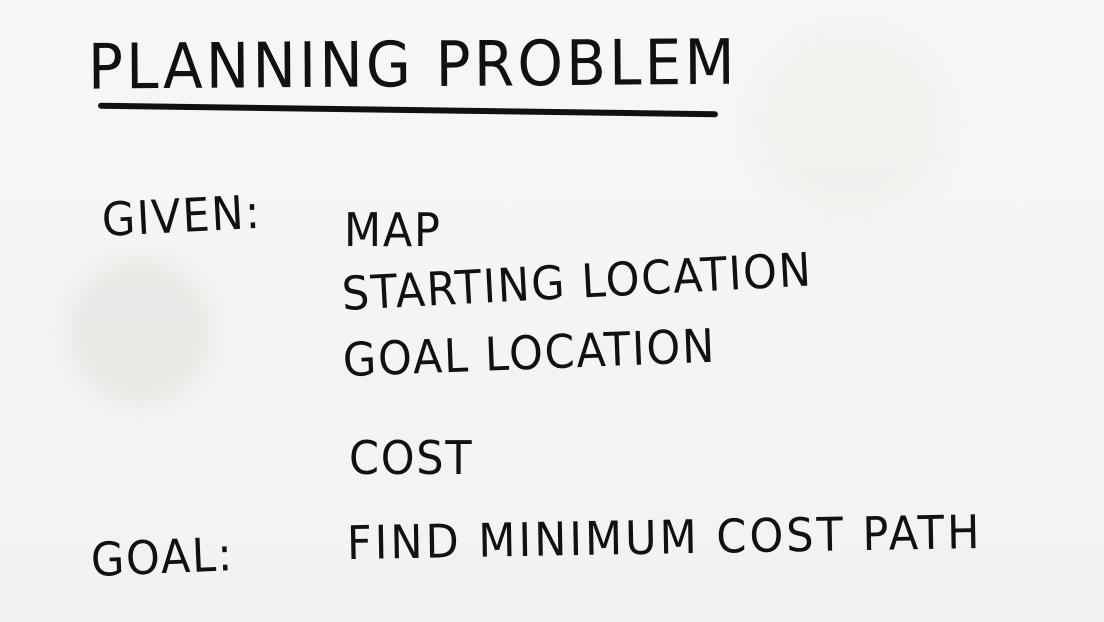 The image size is (1104, 622). What do you see at coordinates (529, 353) in the screenshot?
I see `given-item-goal-location: GOAL LOCATION` at bounding box center [529, 353].